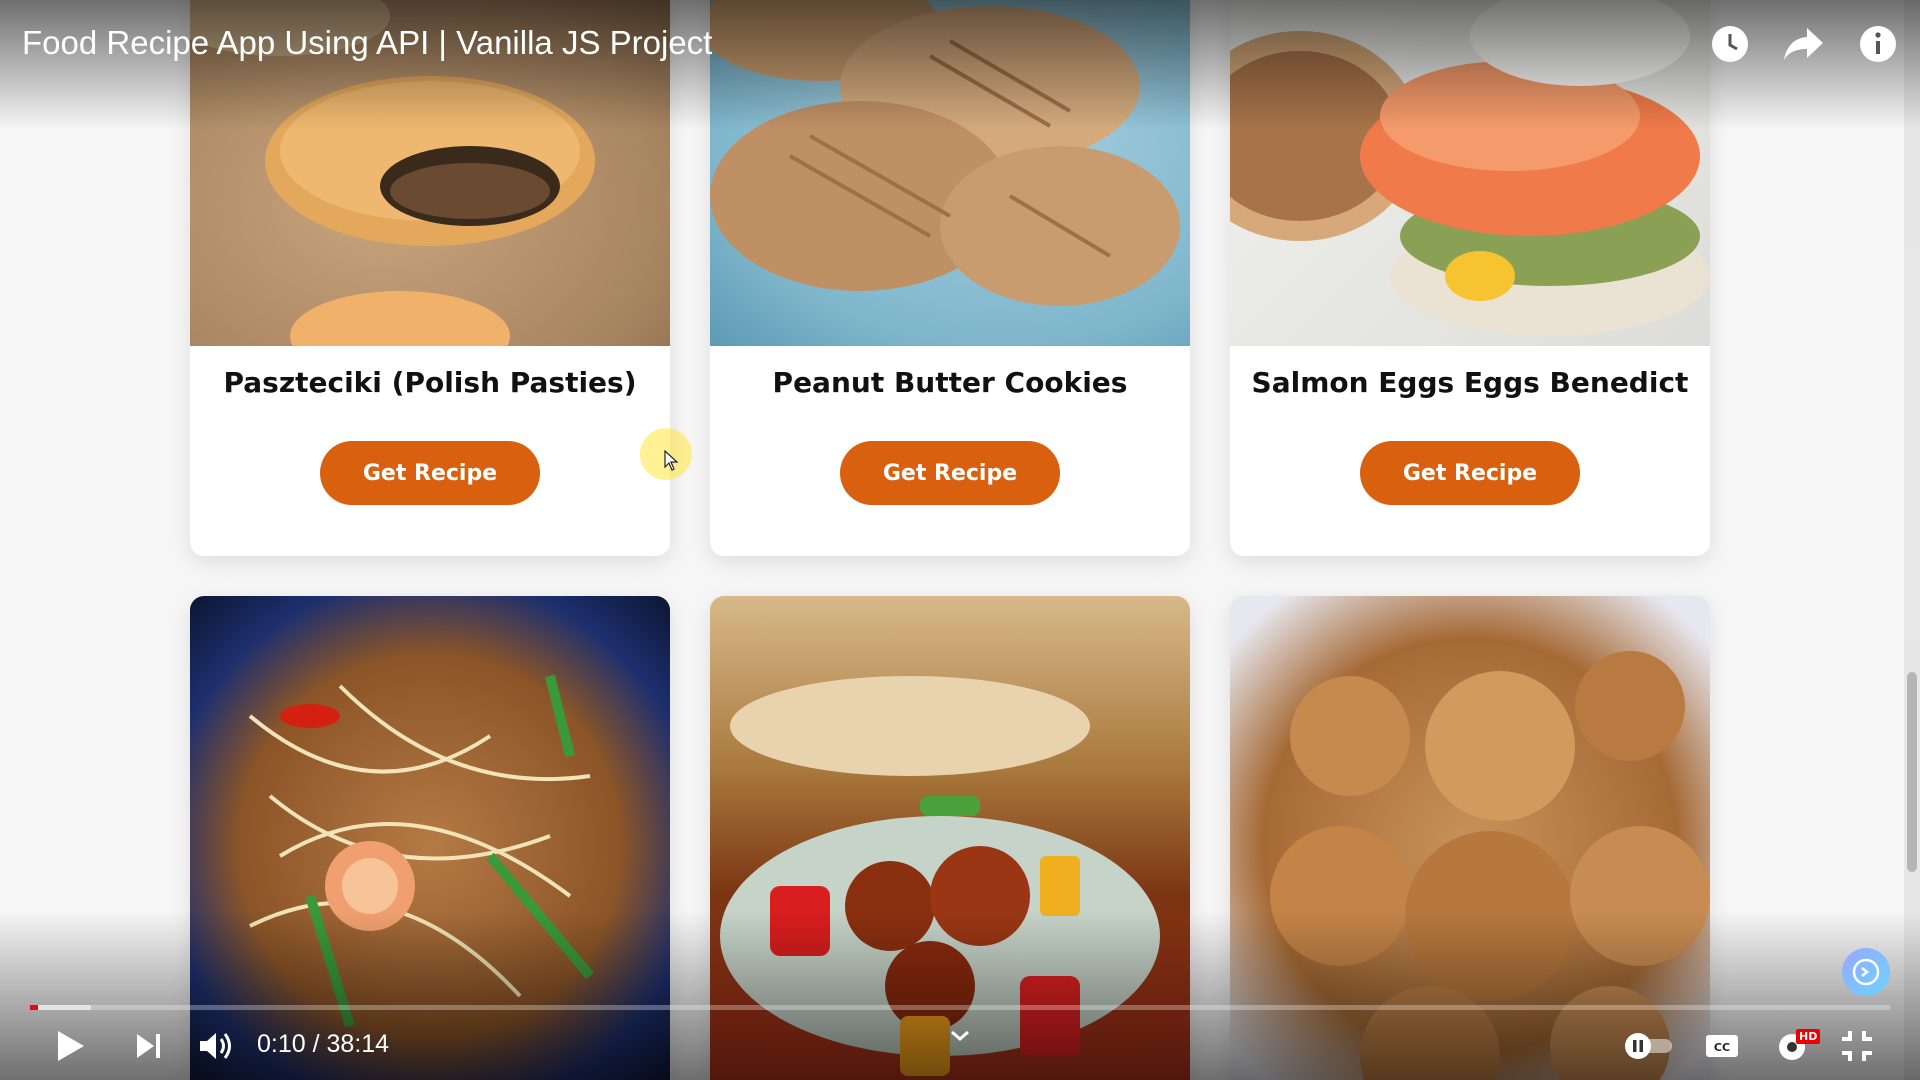 The height and width of the screenshot is (1080, 1920). What do you see at coordinates (1730, 44) in the screenshot?
I see `watch-later-icon` at bounding box center [1730, 44].